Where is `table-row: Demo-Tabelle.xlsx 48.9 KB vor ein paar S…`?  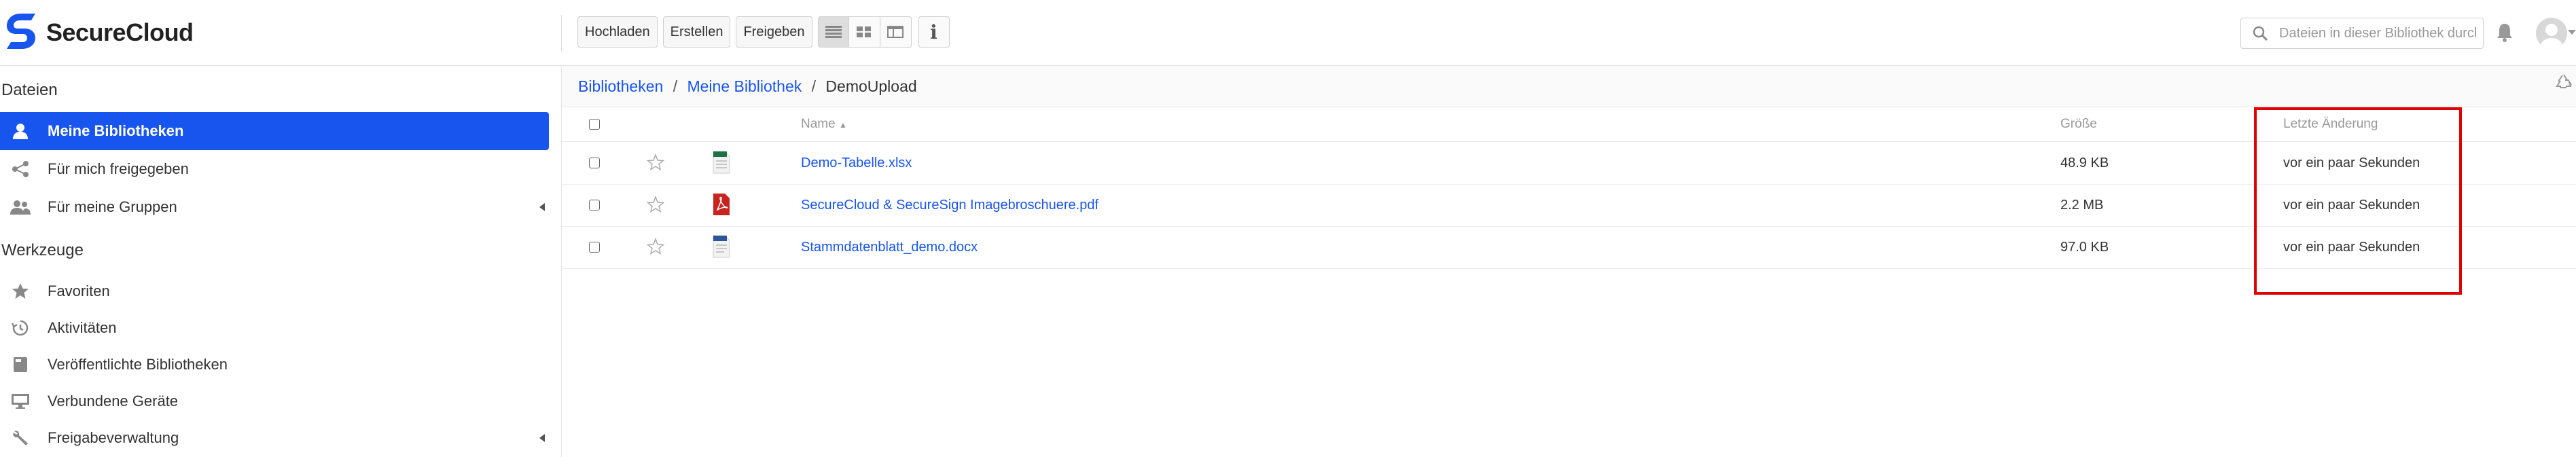
table-row: Demo-Tabelle.xlsx 48.9 KB vor ein paar S… is located at coordinates (1569, 163).